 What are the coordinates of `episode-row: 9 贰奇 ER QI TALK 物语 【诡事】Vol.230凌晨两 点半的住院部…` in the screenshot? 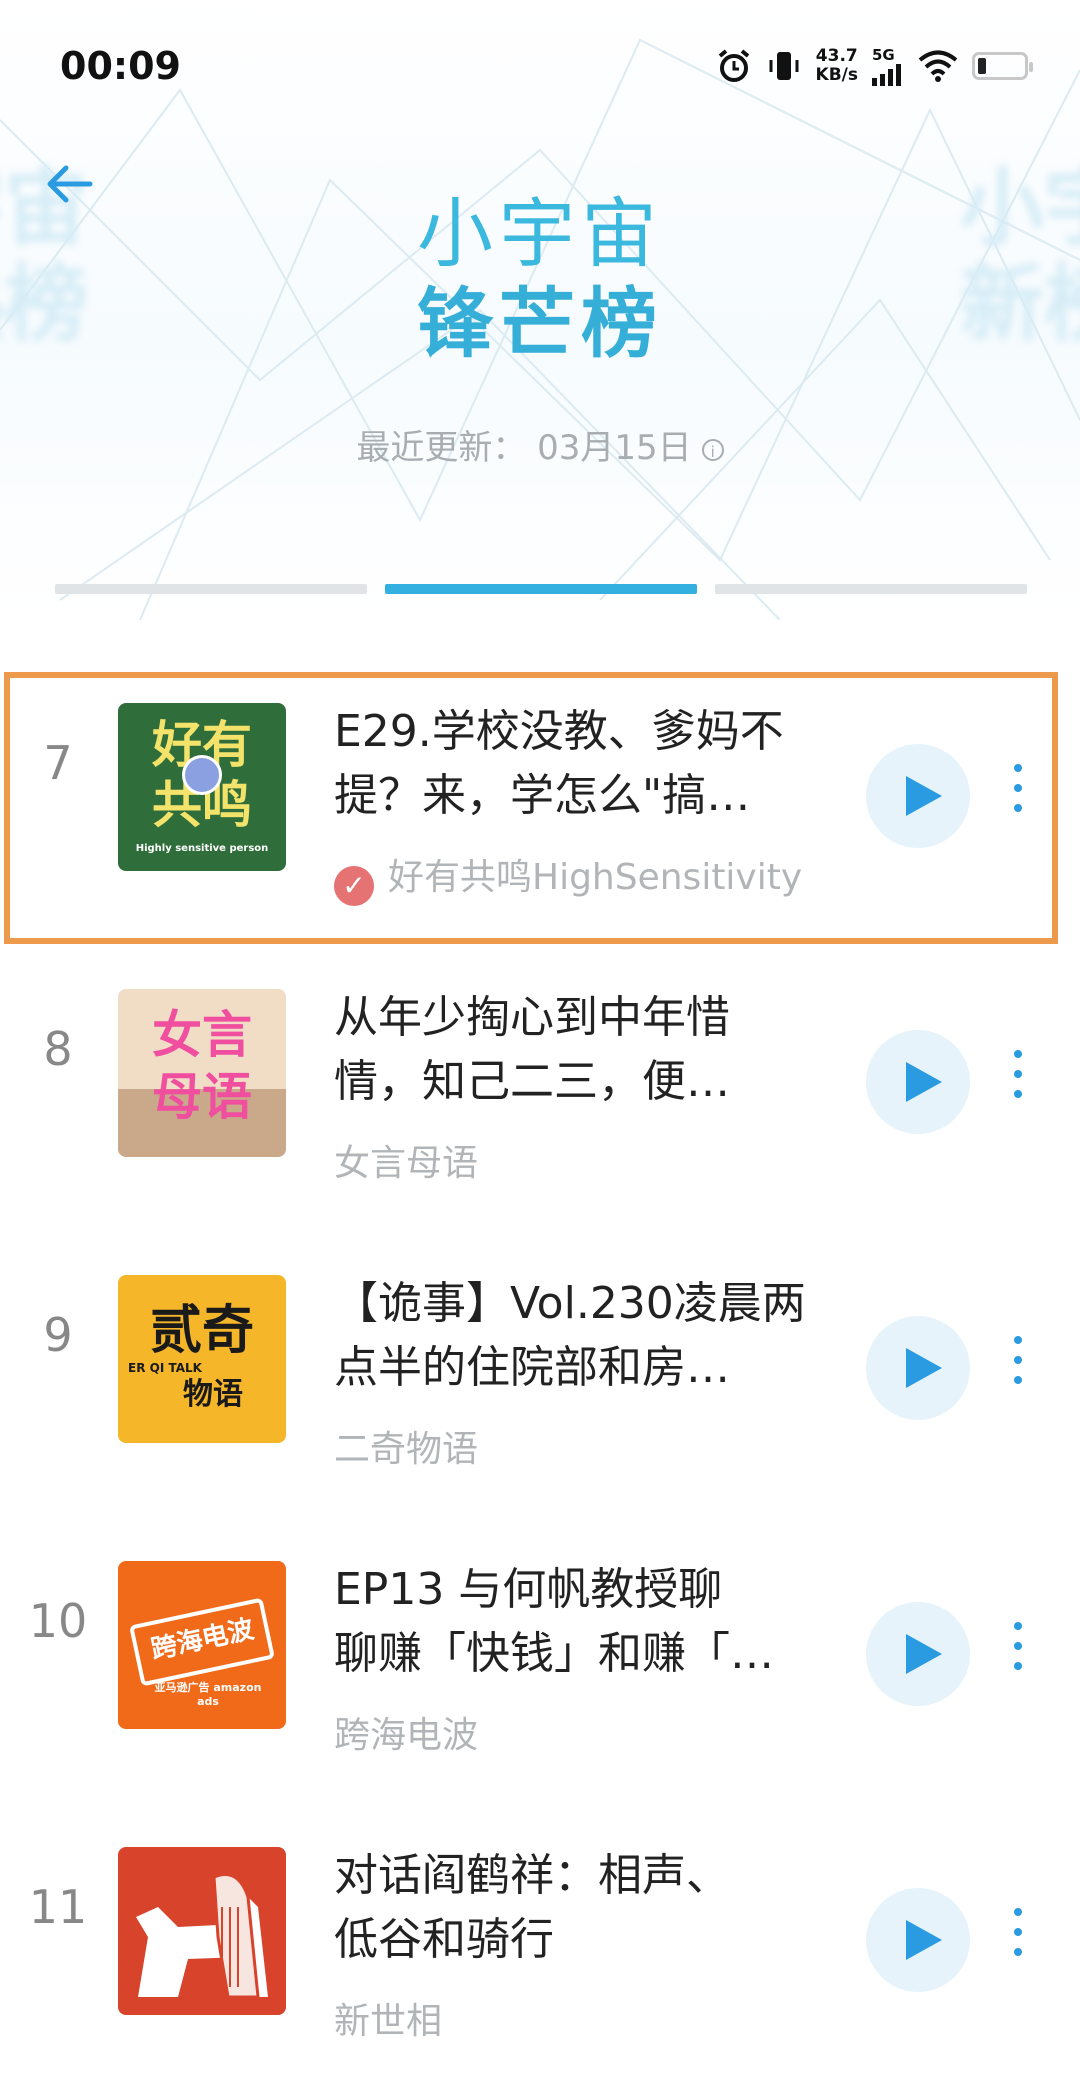 It's located at (540, 1352).